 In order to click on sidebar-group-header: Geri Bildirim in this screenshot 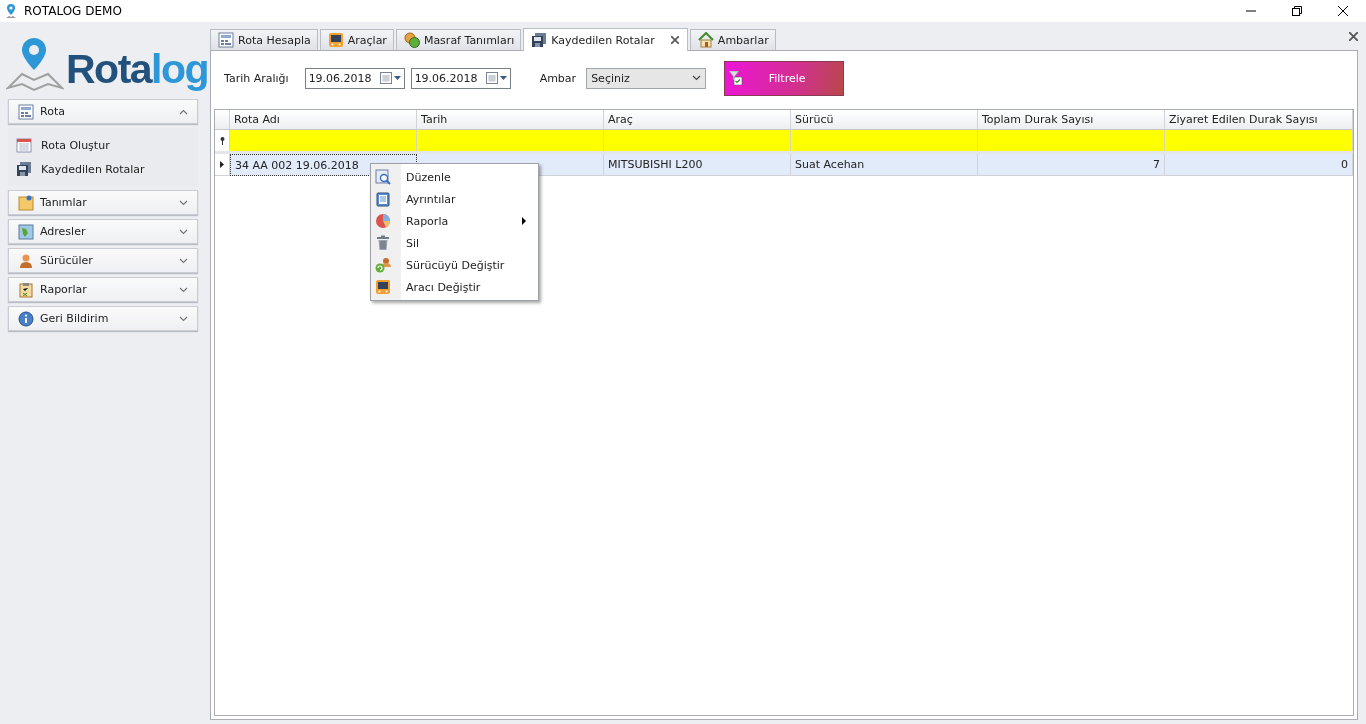, I will do `click(103, 318)`.